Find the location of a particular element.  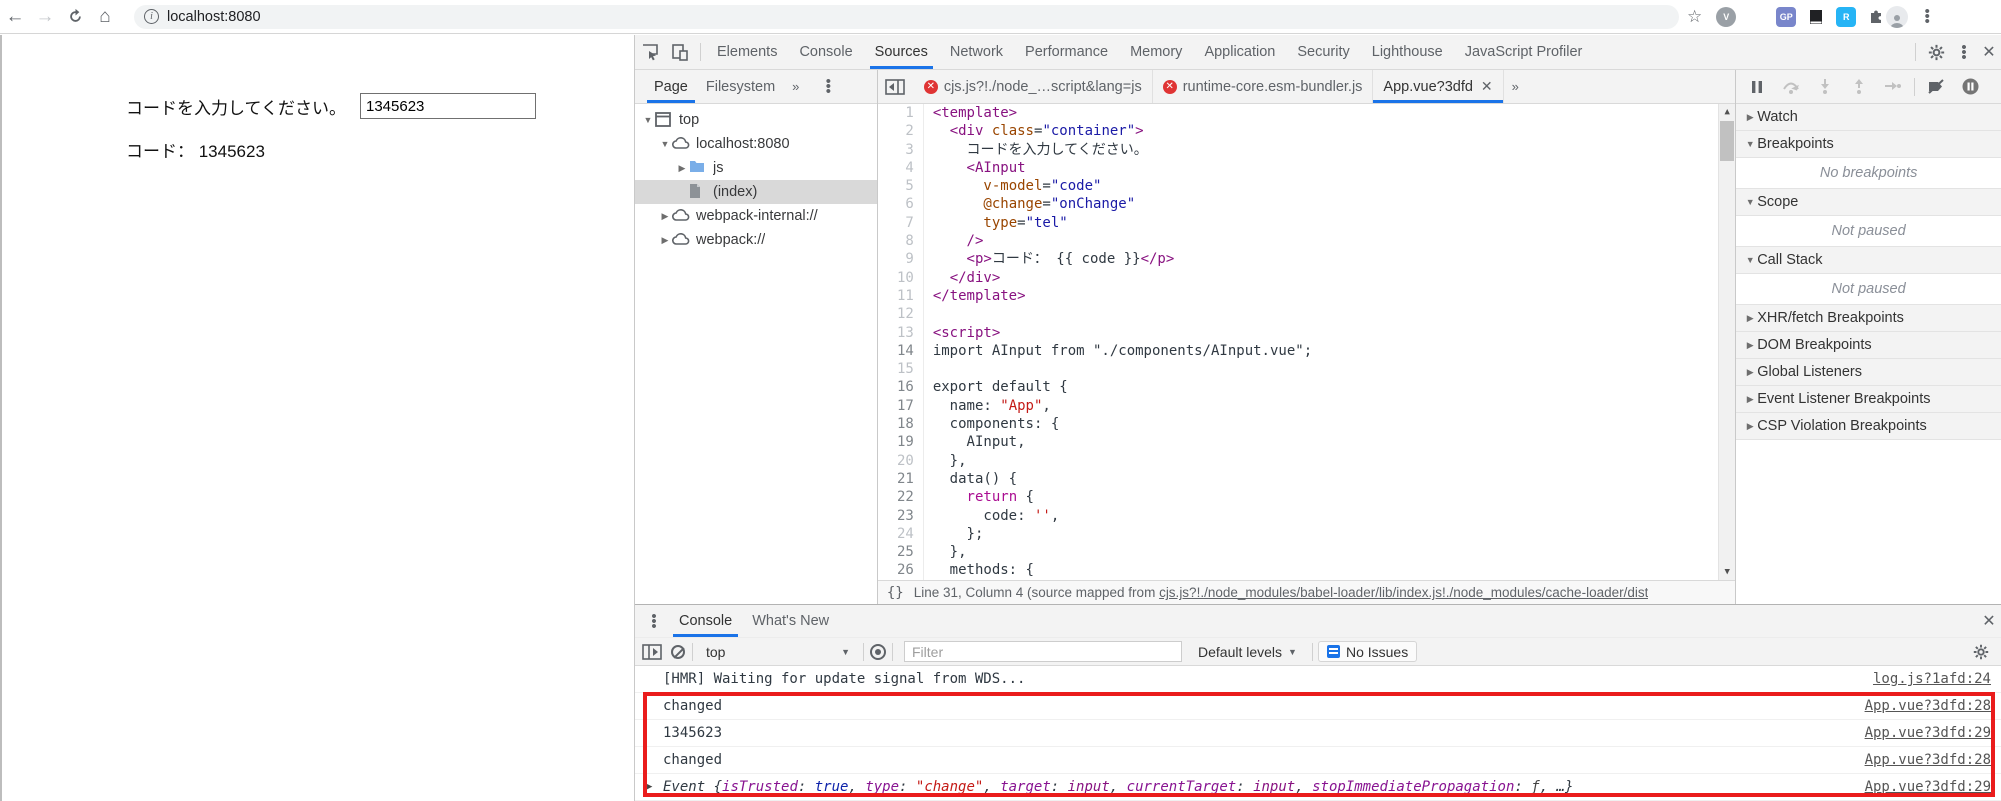

section-header-csp-violation-breakpoints: ▶ CSP Violation Breakpoints is located at coordinates (1868, 426).